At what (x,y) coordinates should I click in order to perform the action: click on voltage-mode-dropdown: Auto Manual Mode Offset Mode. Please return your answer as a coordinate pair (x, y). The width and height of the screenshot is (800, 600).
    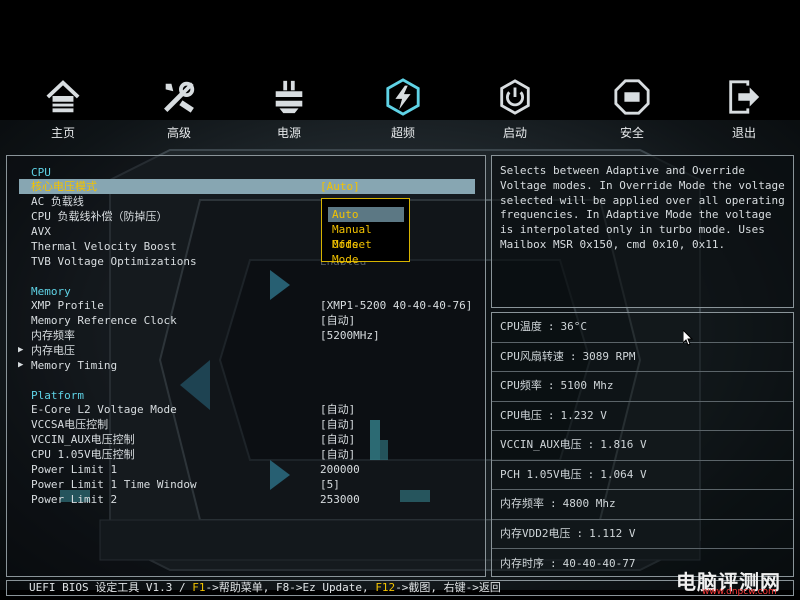
    Looking at the image, I should click on (365, 232).